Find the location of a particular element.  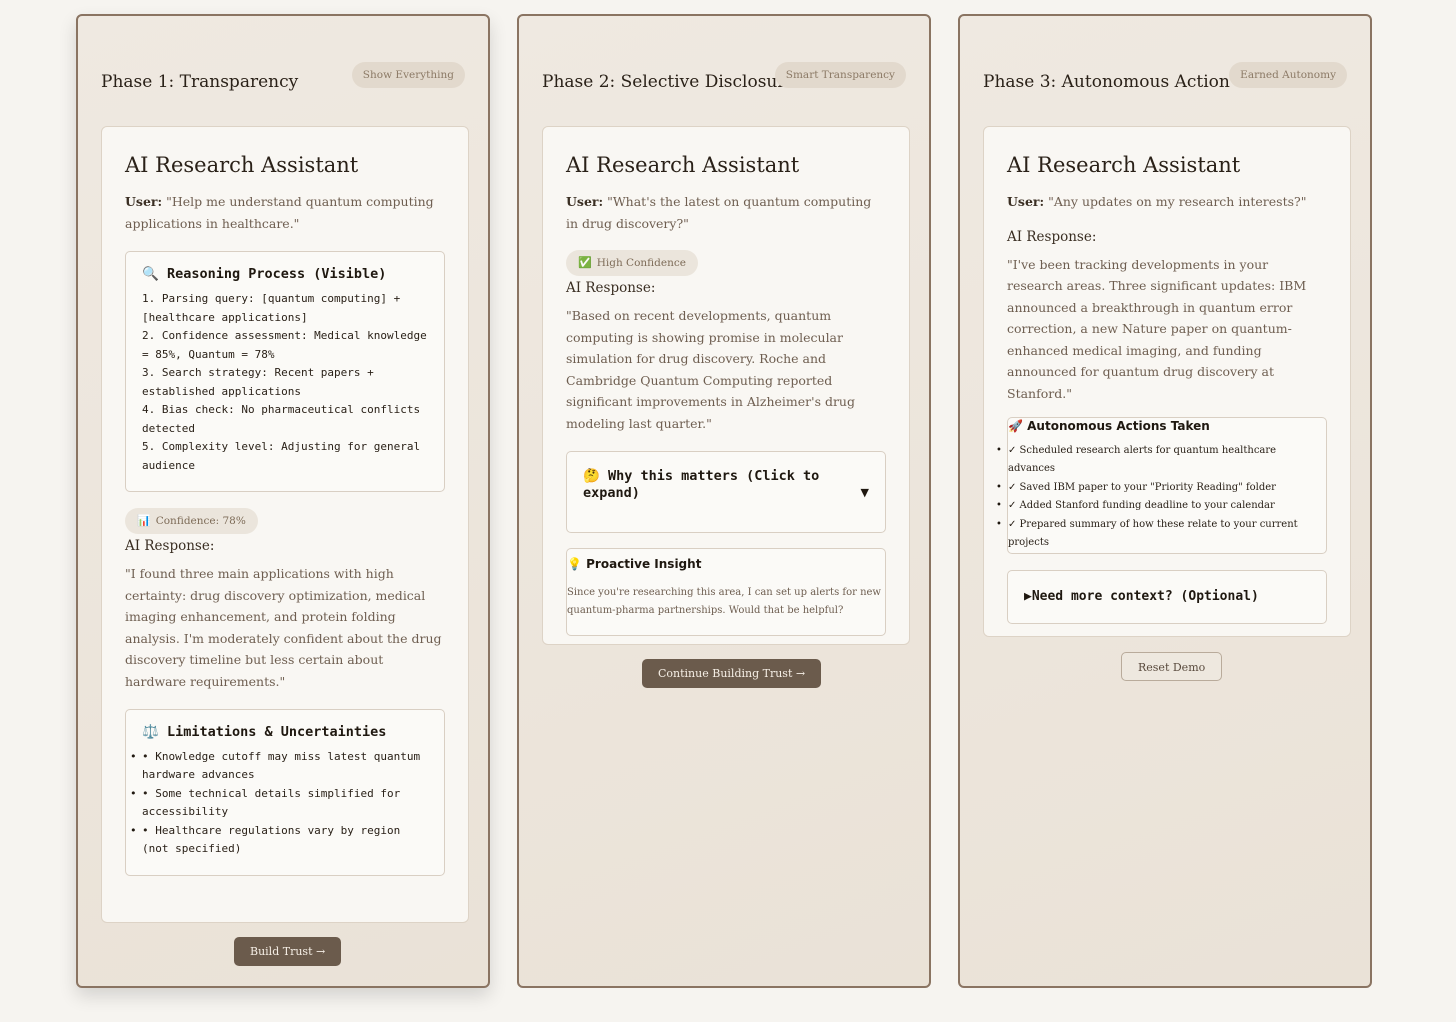

magnifier-icon: 🔍 is located at coordinates (150, 274).